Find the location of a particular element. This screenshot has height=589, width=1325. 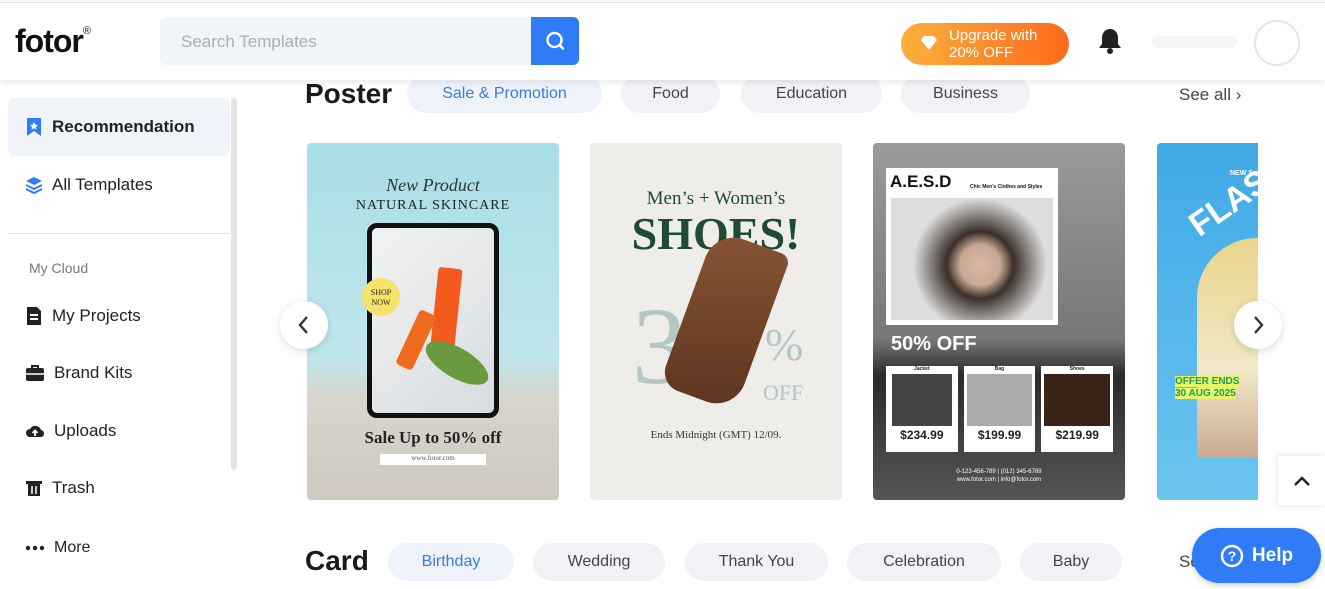

sidebar-item-label: Recommendation is located at coordinates (123, 126).